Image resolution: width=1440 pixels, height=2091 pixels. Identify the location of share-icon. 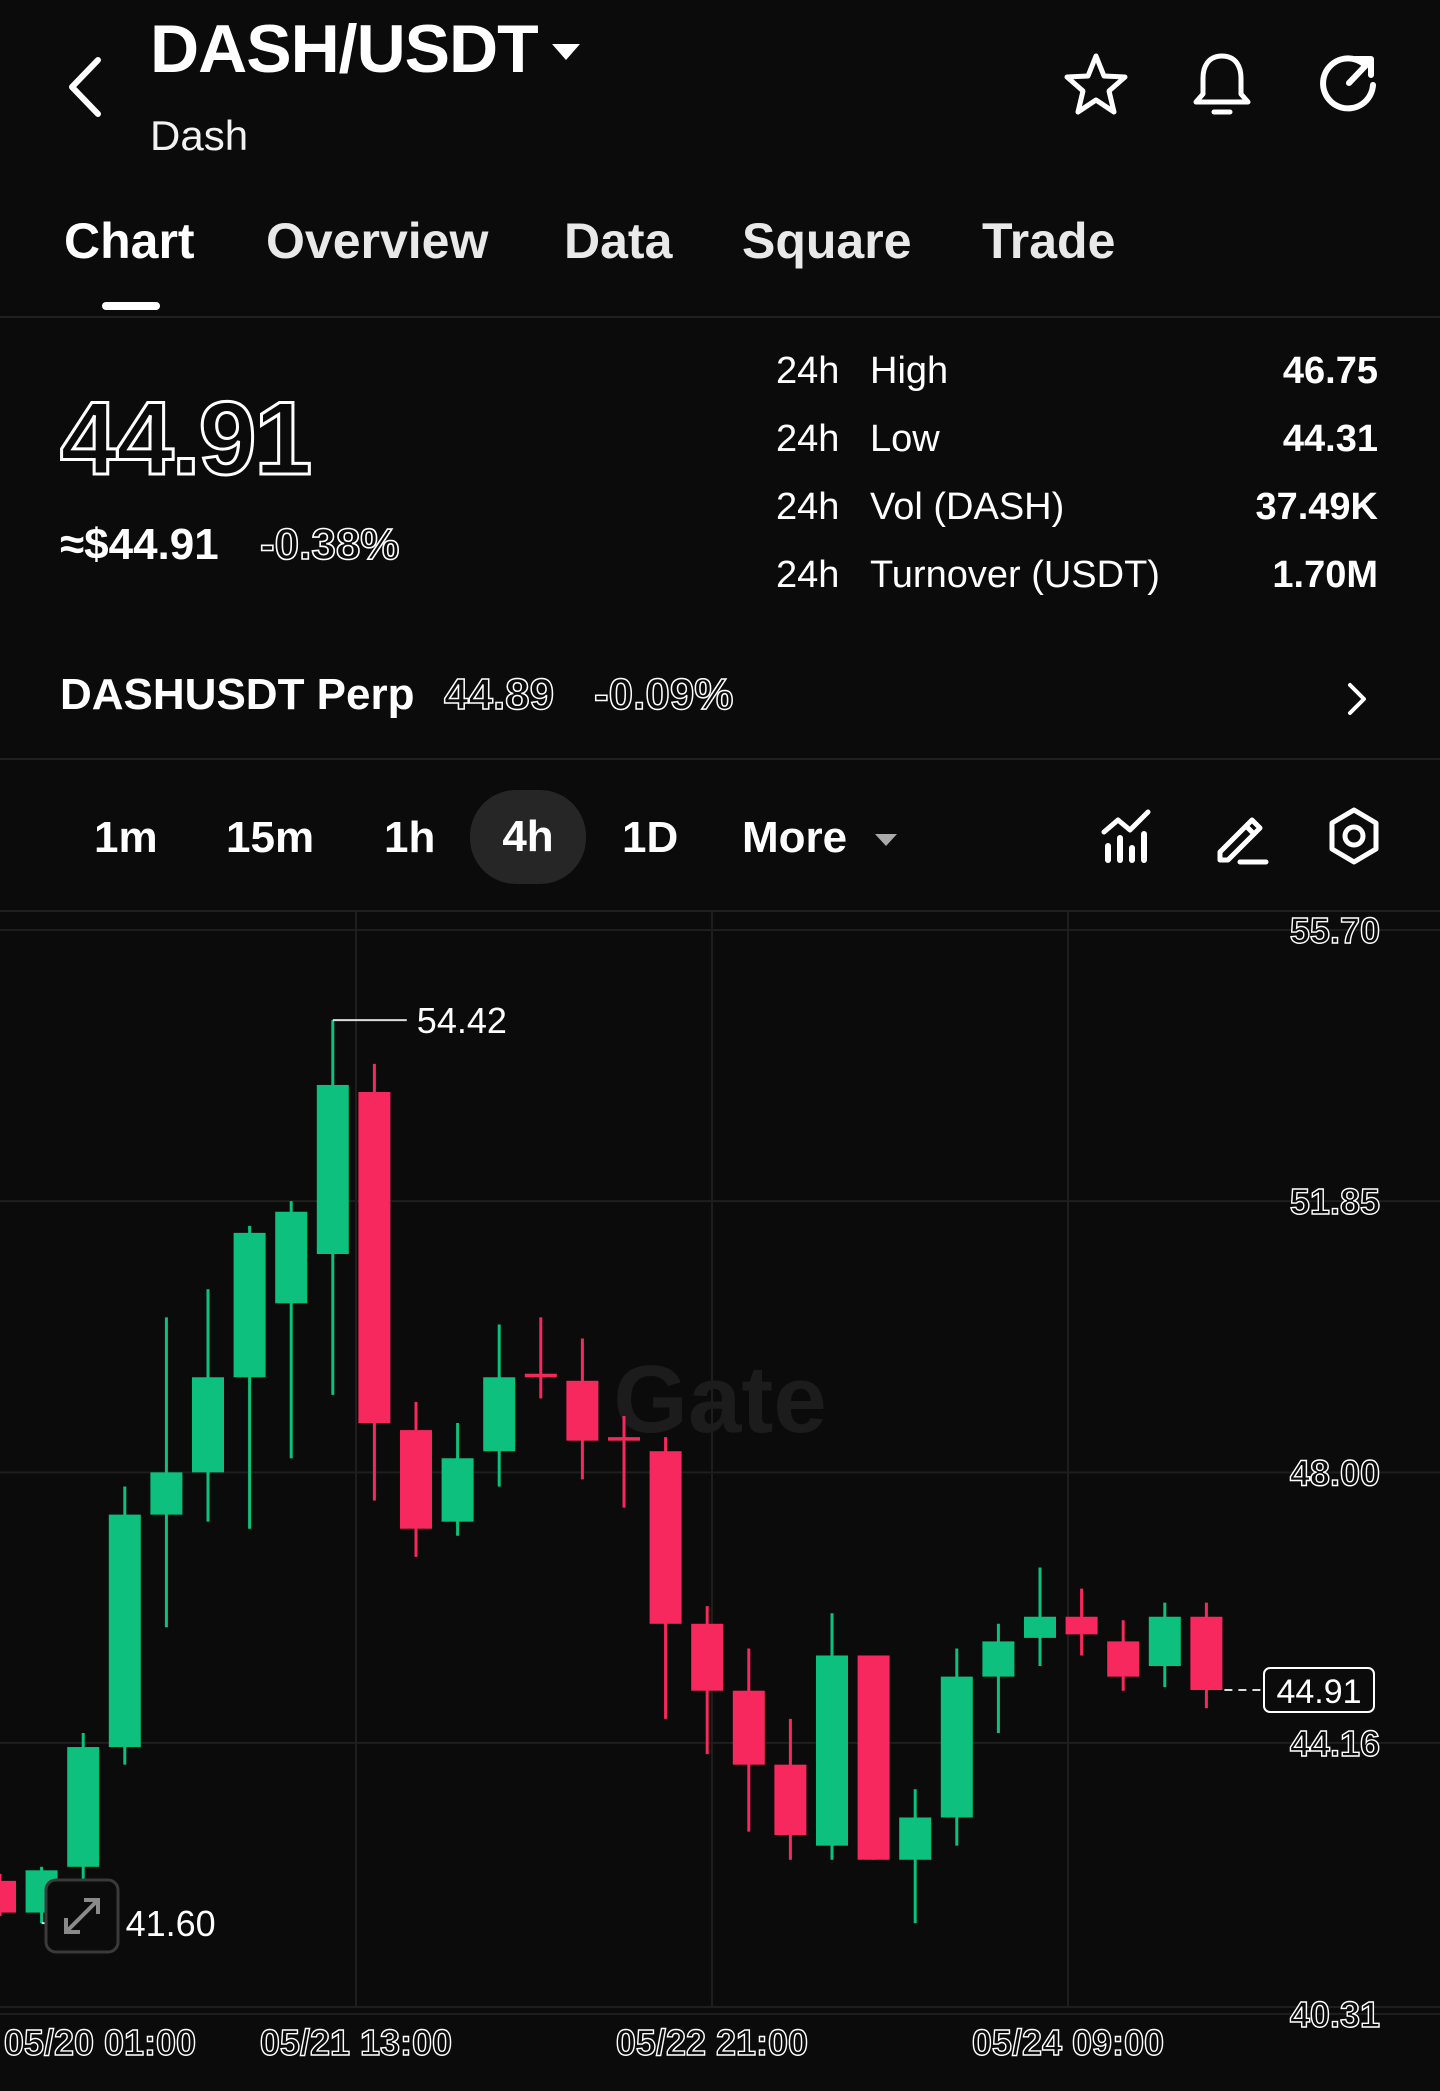
(1348, 84).